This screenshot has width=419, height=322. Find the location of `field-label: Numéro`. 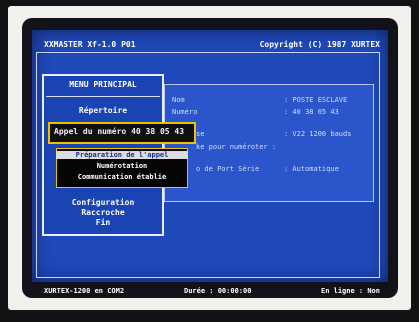

field-label: Numéro is located at coordinates (185, 112).